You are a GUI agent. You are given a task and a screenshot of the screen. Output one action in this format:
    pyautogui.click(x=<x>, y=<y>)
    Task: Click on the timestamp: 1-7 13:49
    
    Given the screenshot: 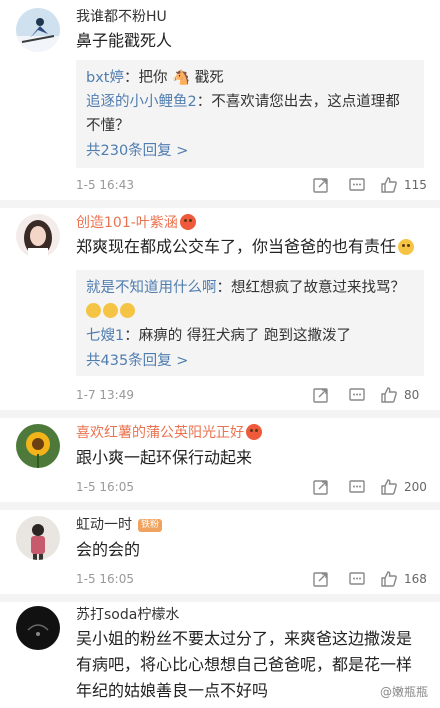 What is the action you would take?
    pyautogui.click(x=105, y=395)
    